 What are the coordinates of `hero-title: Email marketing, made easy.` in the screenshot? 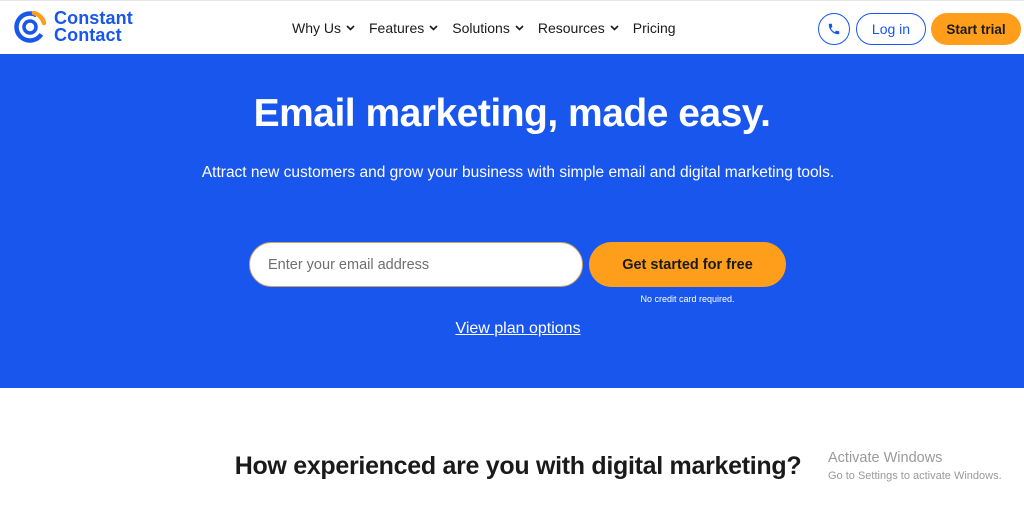 It's located at (512, 113).